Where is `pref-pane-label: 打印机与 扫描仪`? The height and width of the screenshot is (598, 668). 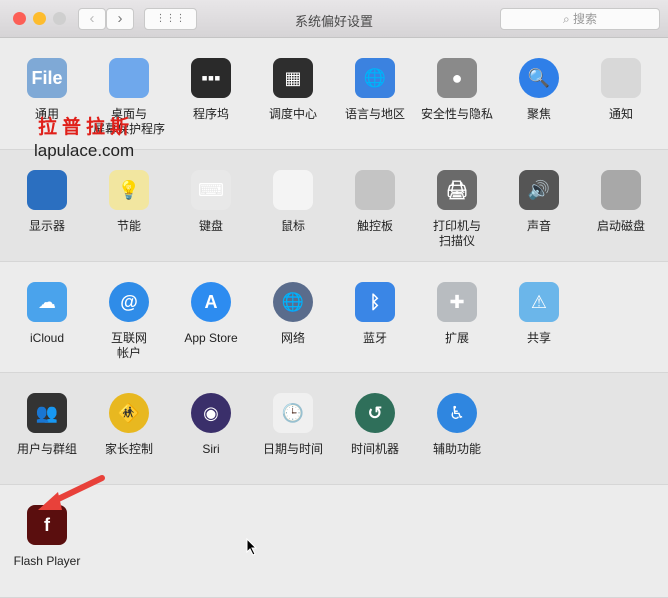
pref-pane-label: 打印机与 扫描仪 is located at coordinates (456, 233).